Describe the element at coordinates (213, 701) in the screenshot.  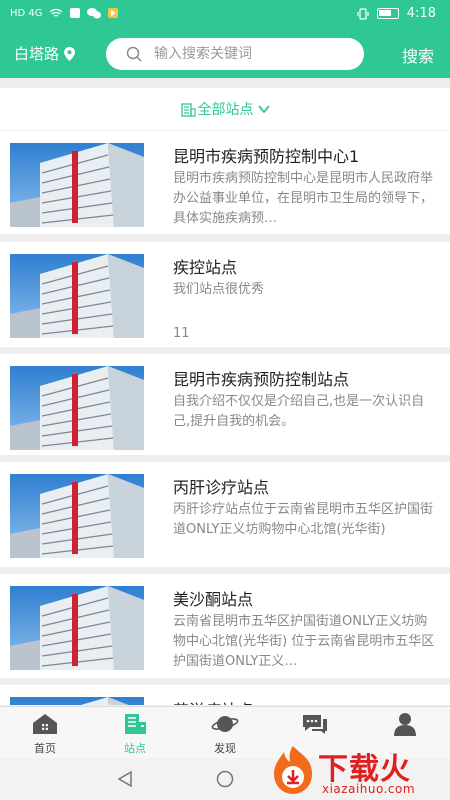
I see `station-title: 艾滋病站点` at that location.